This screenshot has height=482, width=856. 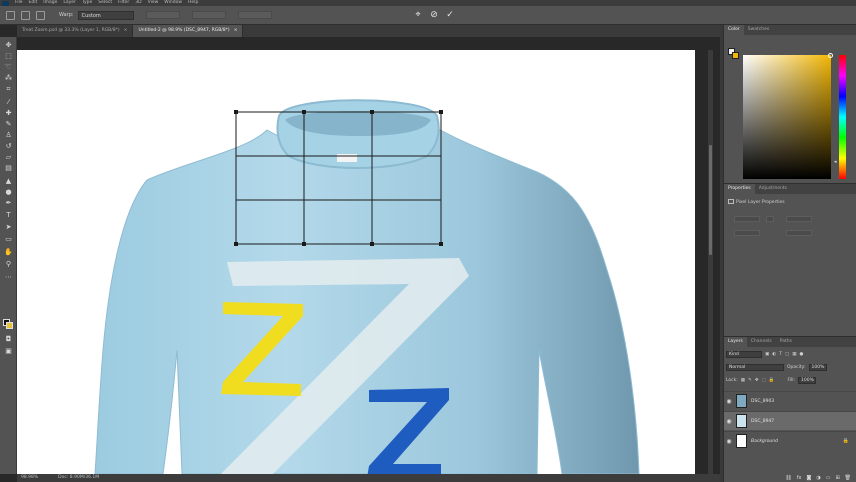 What do you see at coordinates (796, 367) in the screenshot?
I see `opacity-label: Opacity:` at bounding box center [796, 367].